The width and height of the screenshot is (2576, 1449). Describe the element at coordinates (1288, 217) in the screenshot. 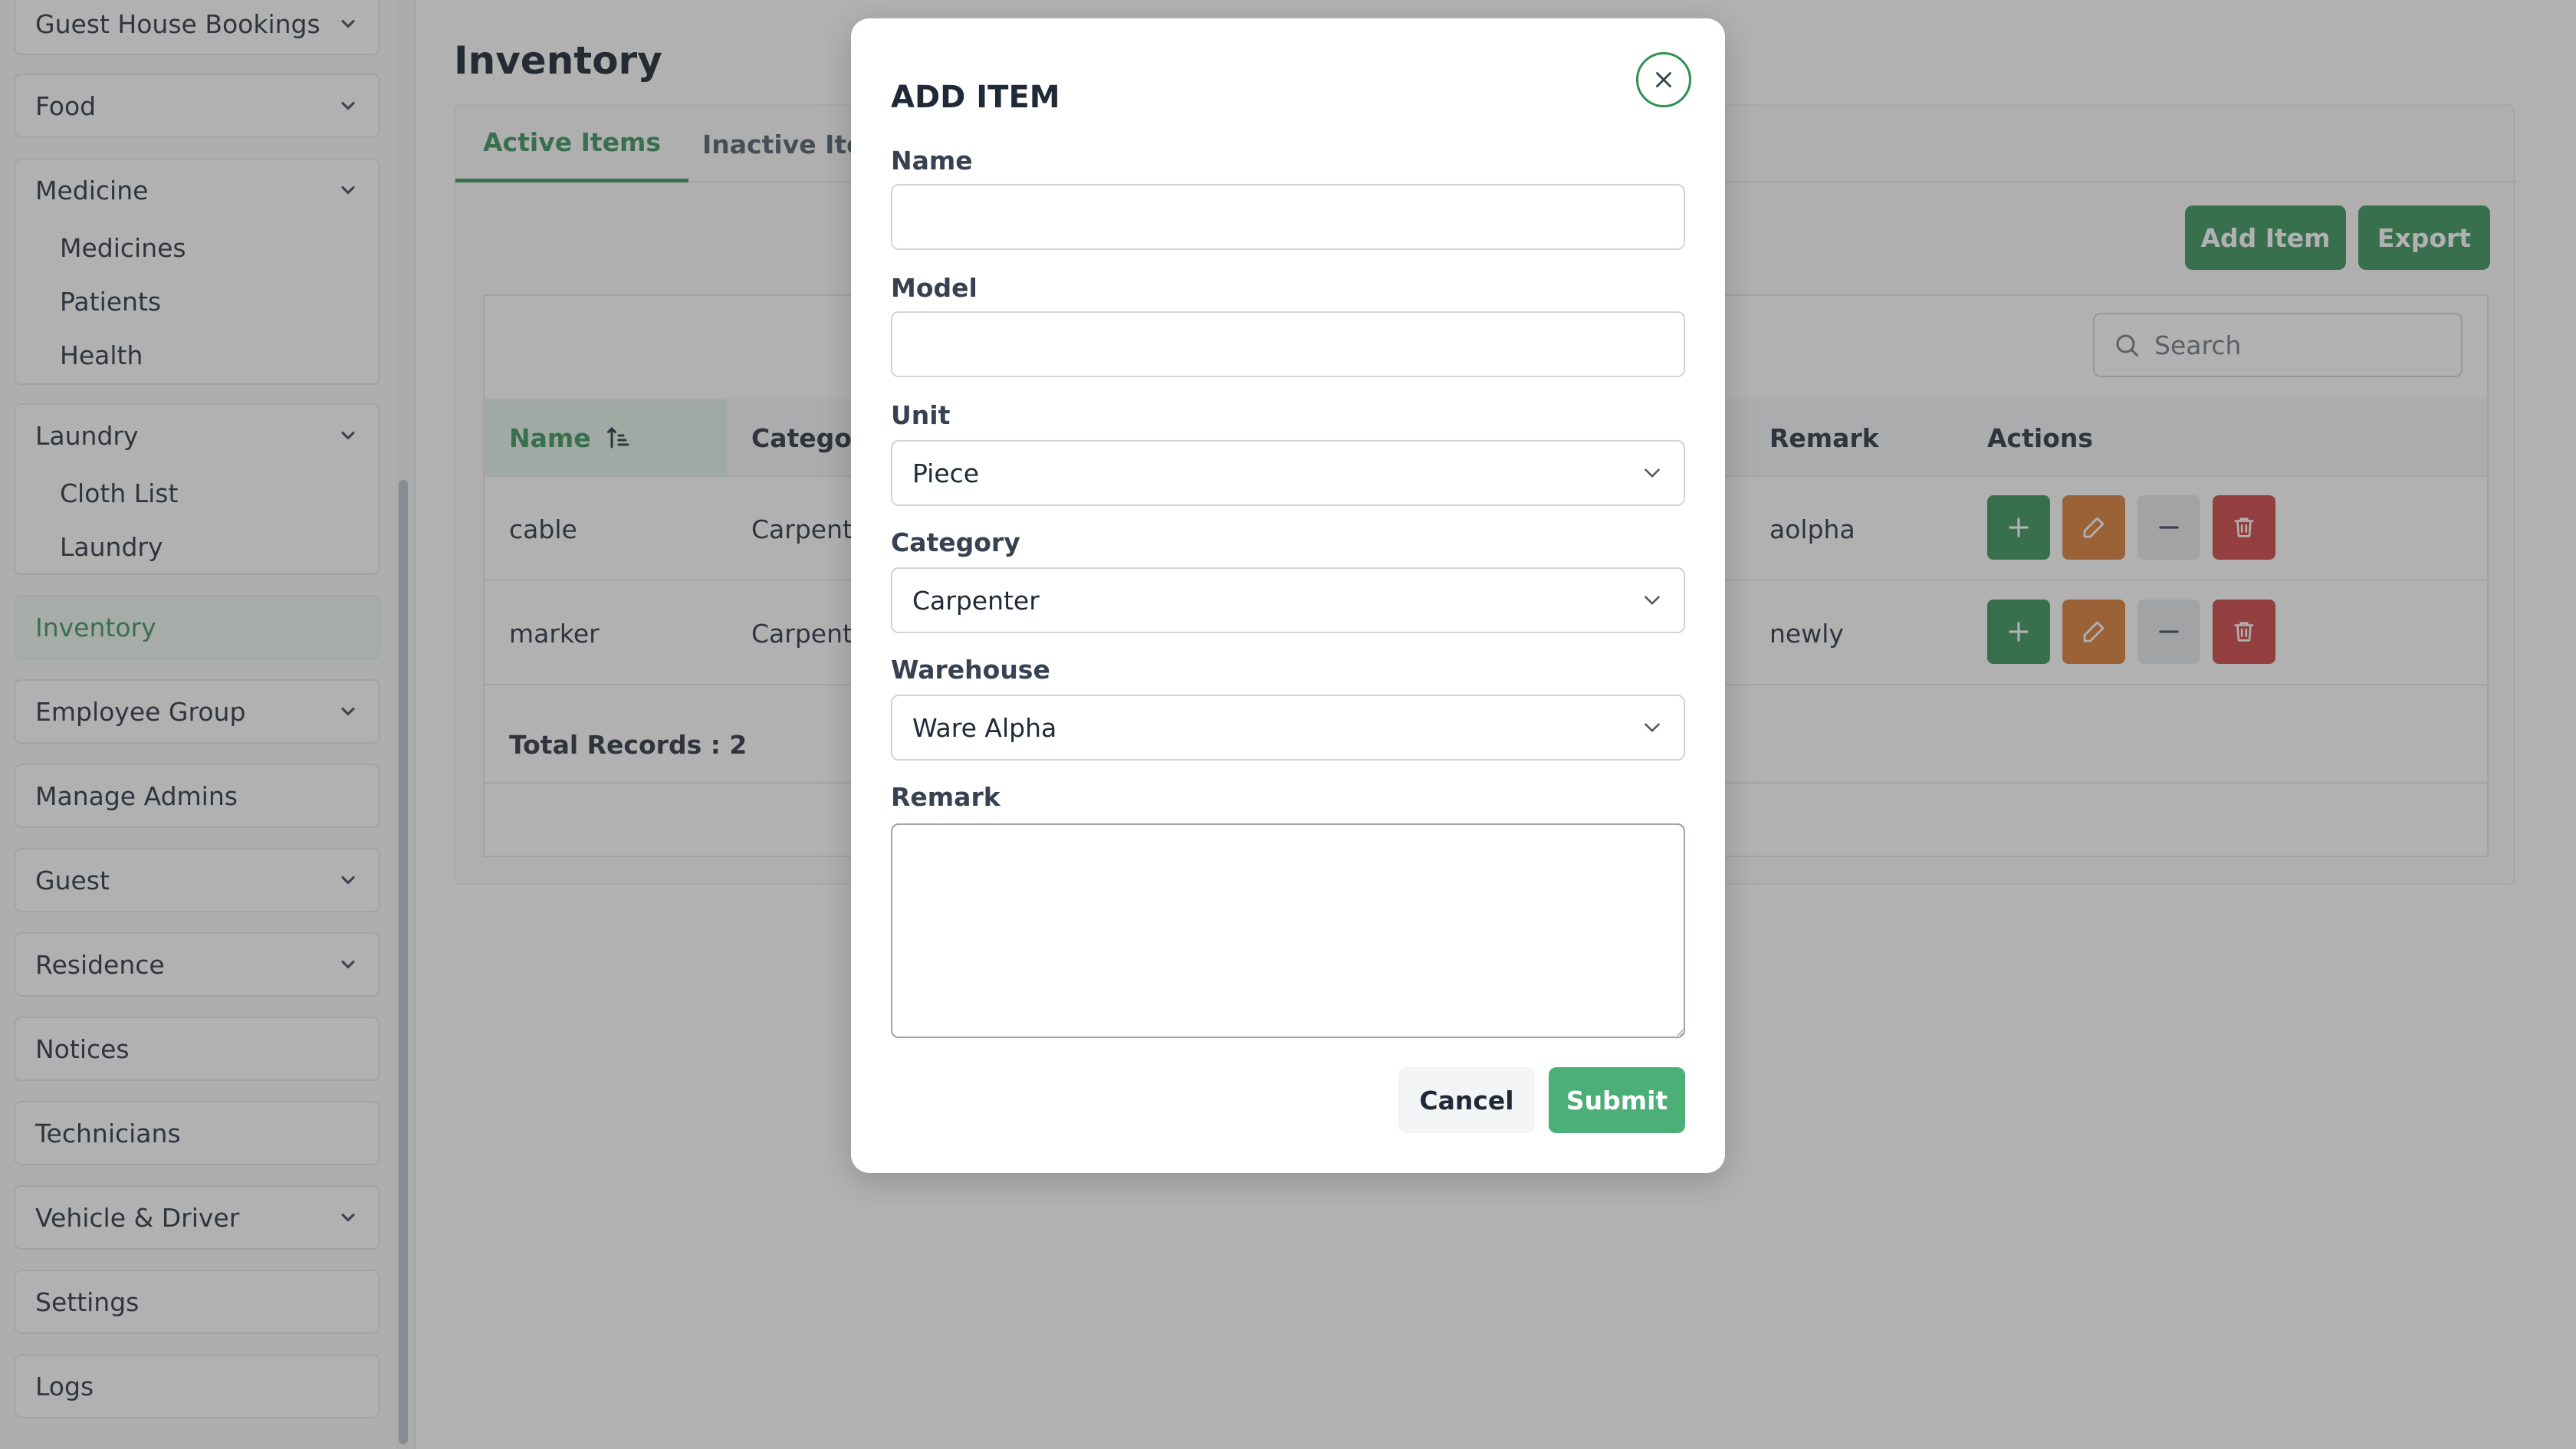

I see `name-input` at that location.